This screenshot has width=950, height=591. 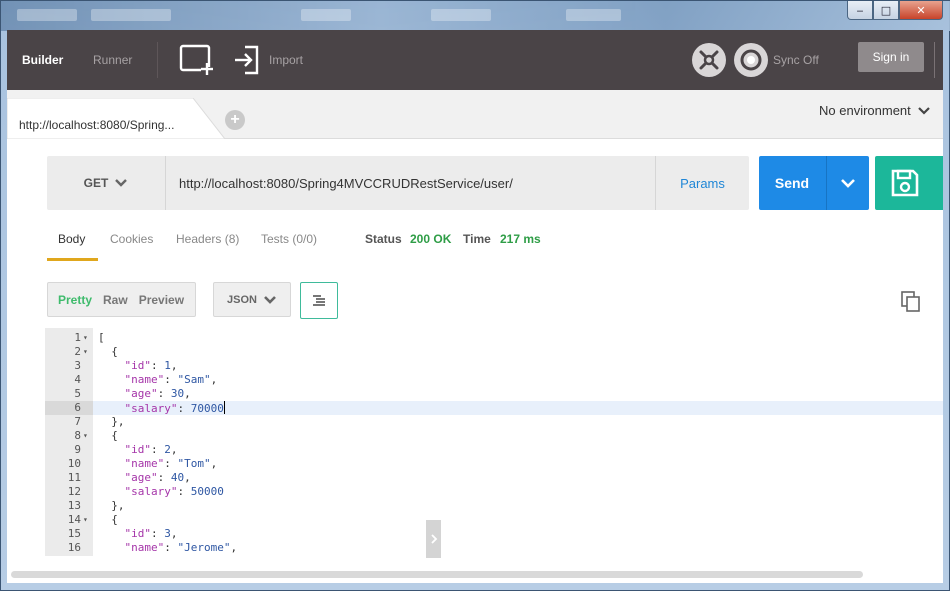 I want to click on method-label: GET, so click(x=96, y=183).